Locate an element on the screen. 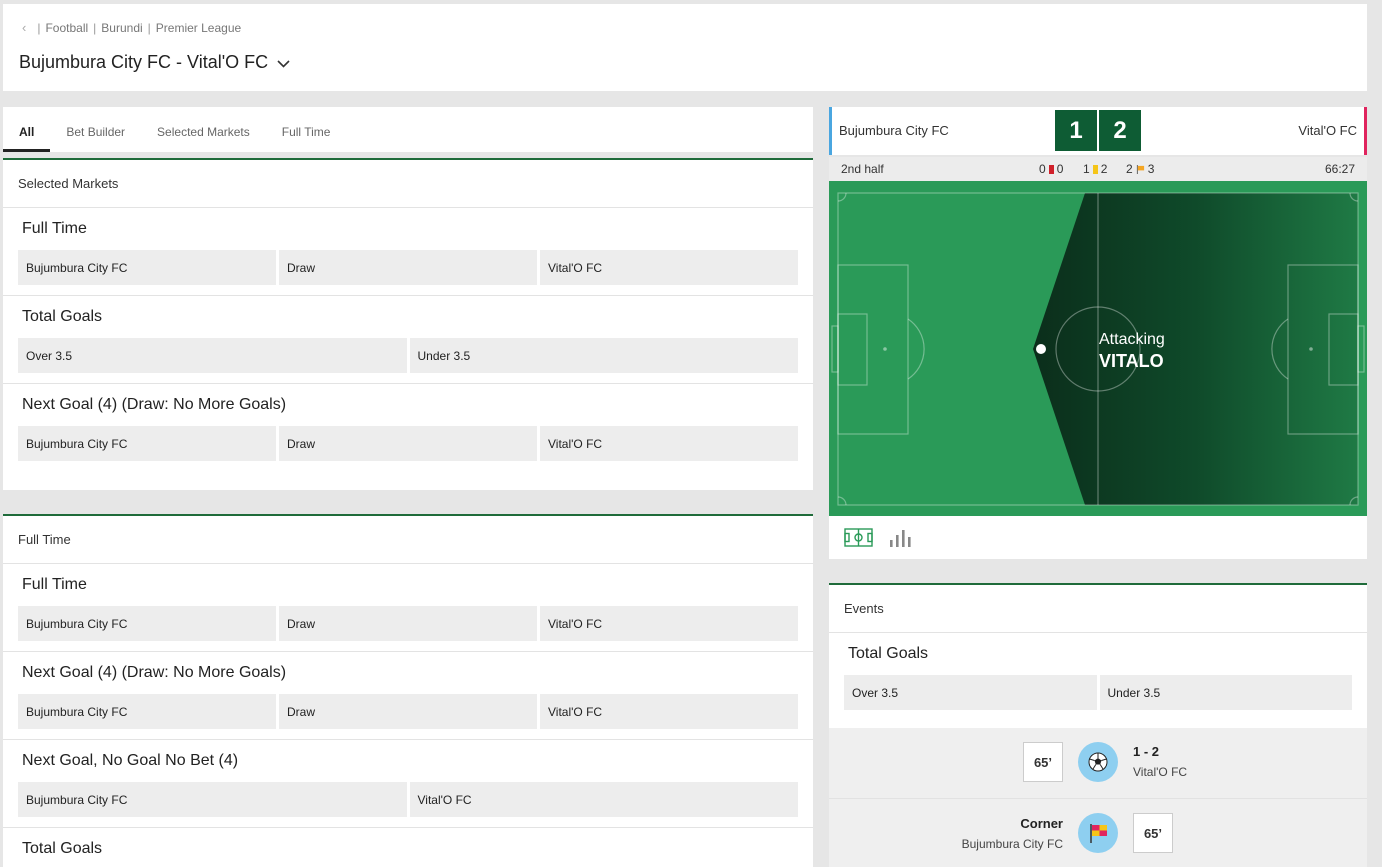 The image size is (1382, 867). stats-chart-icon is located at coordinates (901, 538).